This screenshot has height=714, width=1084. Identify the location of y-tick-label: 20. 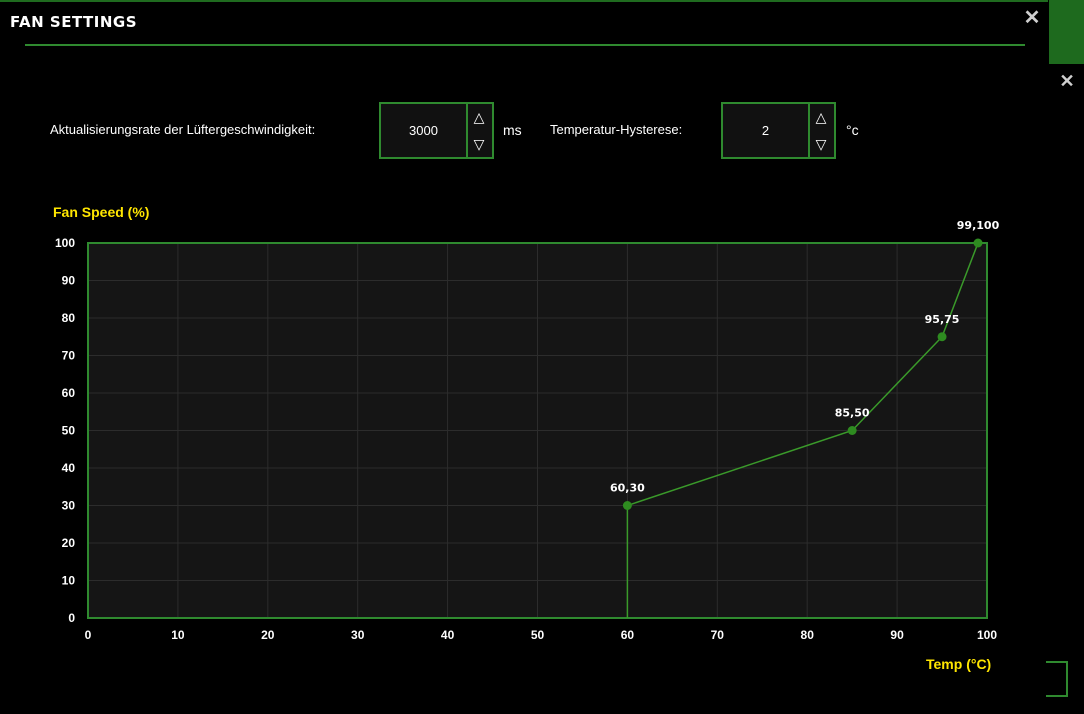
(69, 543).